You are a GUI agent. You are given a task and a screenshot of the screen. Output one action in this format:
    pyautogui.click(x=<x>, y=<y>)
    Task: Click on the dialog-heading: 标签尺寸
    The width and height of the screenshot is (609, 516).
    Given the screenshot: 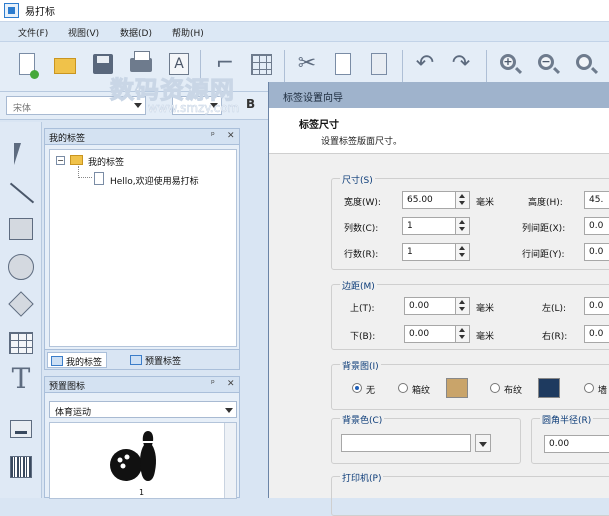 What is the action you would take?
    pyautogui.click(x=319, y=125)
    